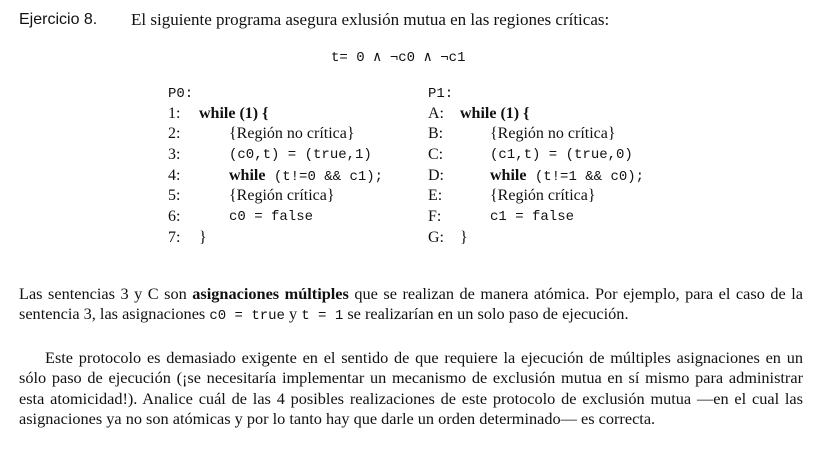 Image resolution: width=819 pixels, height=468 pixels. I want to click on p1-line-c: (c1,t) = (true,0), so click(561, 155).